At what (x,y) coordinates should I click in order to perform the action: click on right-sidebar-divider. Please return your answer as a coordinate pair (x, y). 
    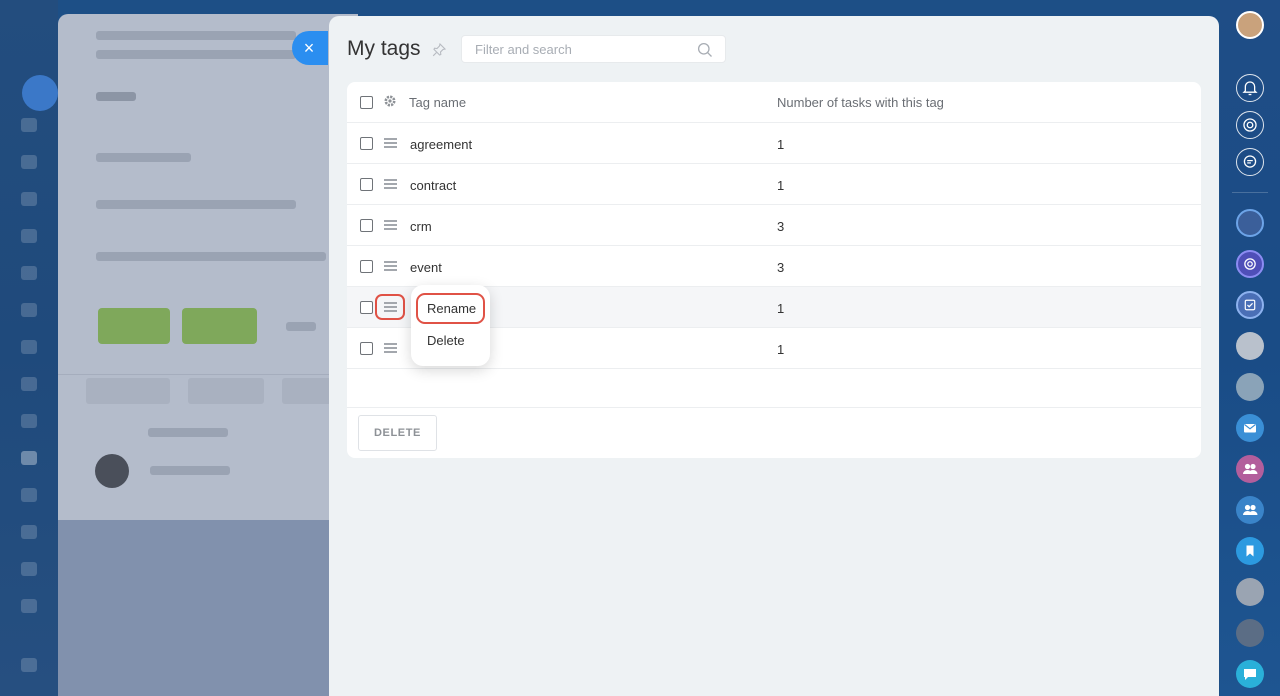
    Looking at the image, I should click on (1250, 192).